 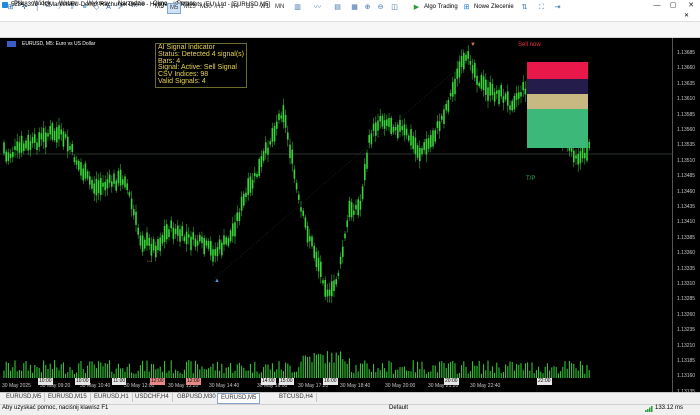 I want to click on toolbar, so click(x=350, y=30).